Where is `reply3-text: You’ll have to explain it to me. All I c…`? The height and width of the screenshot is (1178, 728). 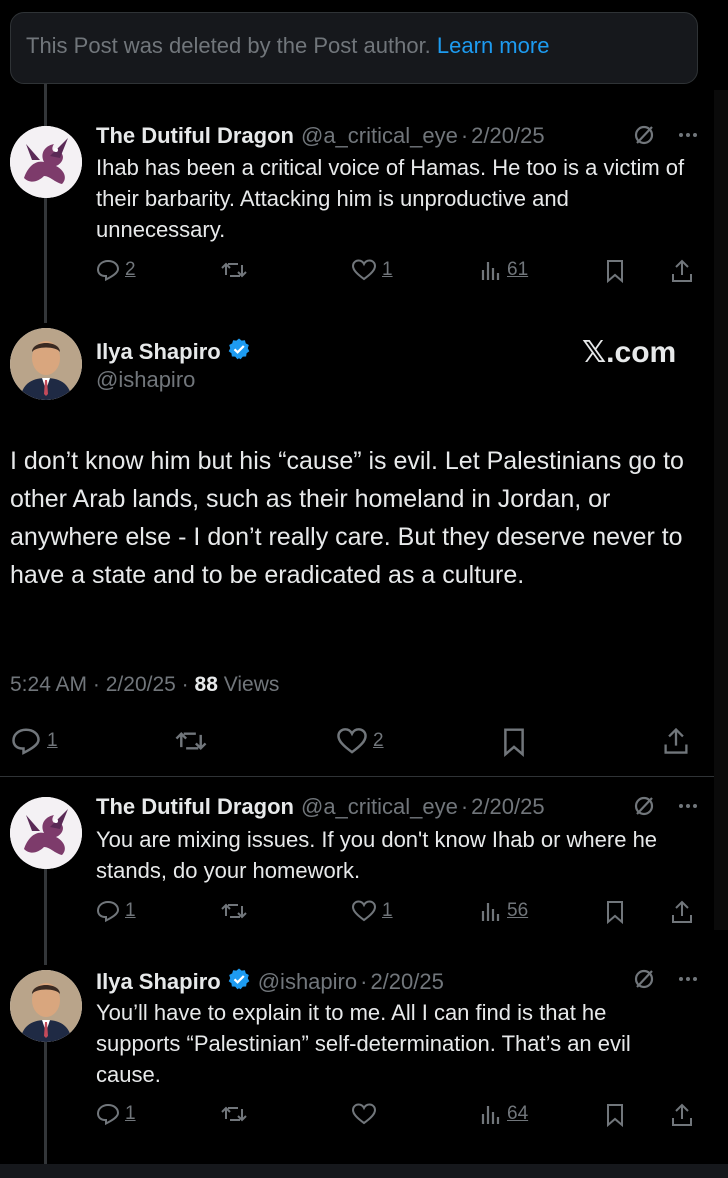 reply3-text: You’ll have to explain it to me. All I c… is located at coordinates (363, 1043).